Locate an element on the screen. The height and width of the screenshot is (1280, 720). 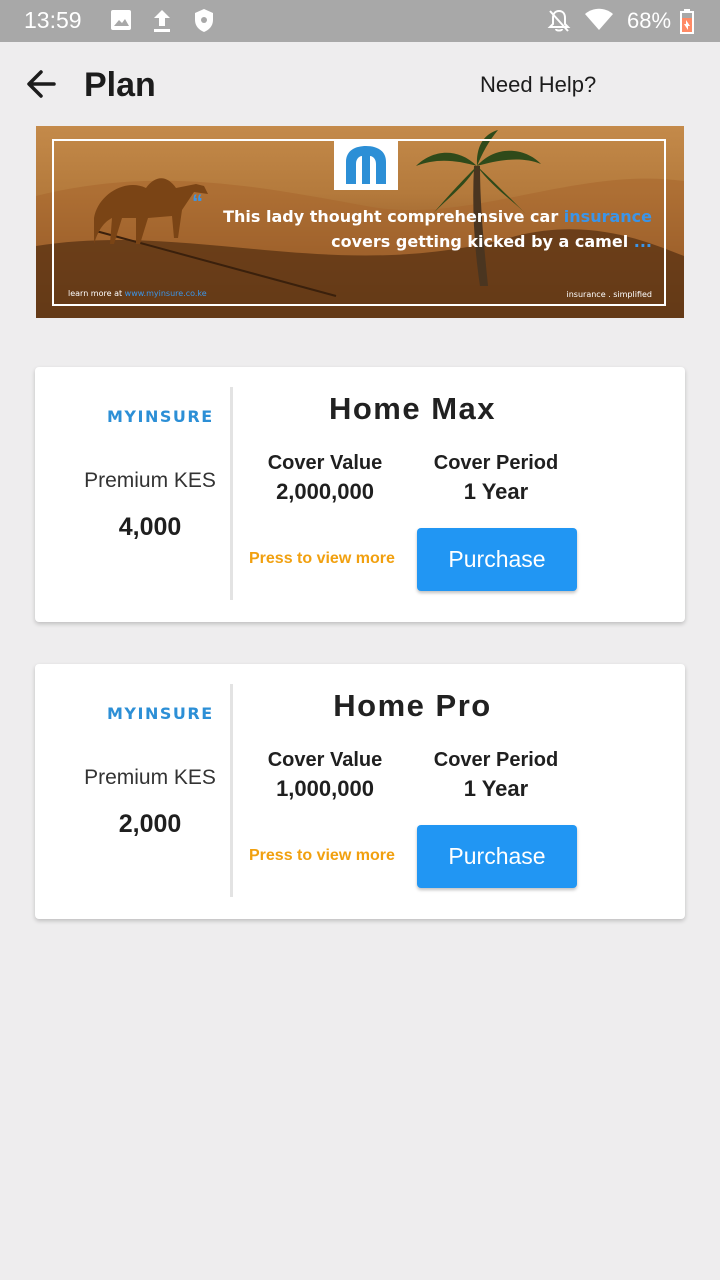
battery-charging-icon is located at coordinates (687, 21).